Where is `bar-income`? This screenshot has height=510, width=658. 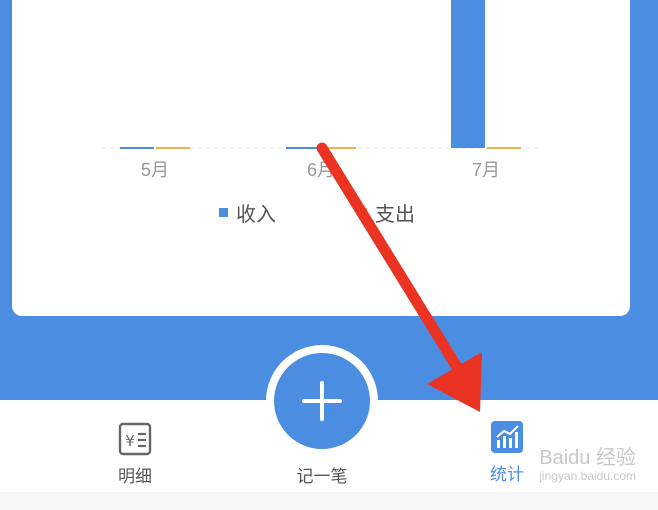 bar-income is located at coordinates (468, 74).